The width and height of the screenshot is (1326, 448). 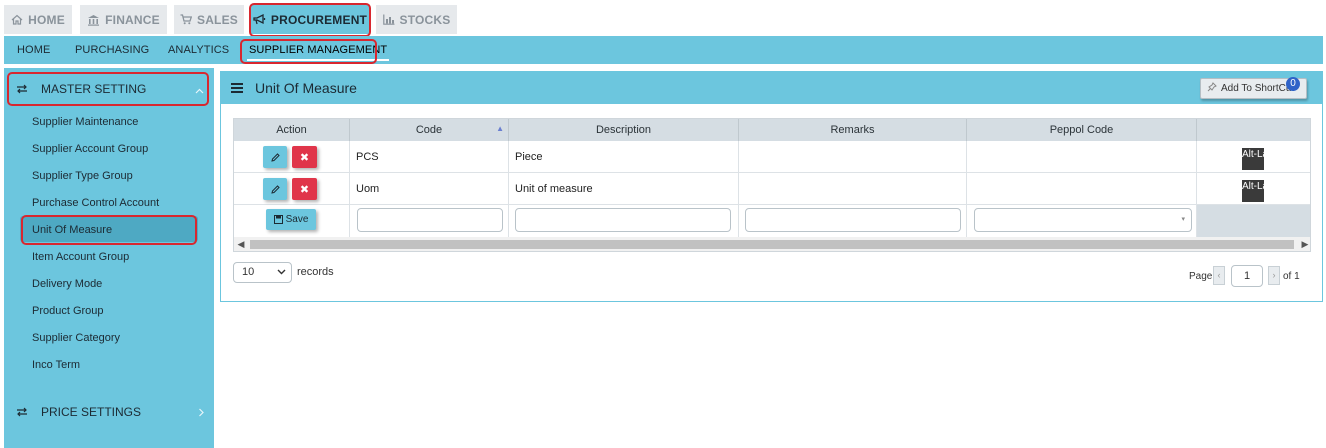 What do you see at coordinates (624, 130) in the screenshot?
I see `col-header-description: Description` at bounding box center [624, 130].